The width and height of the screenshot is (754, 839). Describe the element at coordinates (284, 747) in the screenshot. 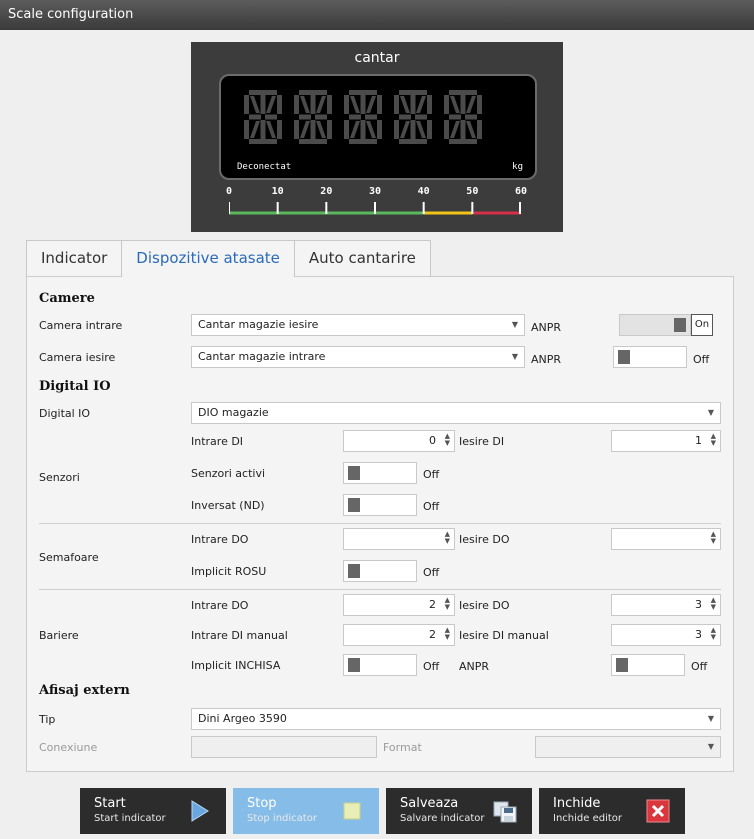

I see `conexiune-field` at that location.